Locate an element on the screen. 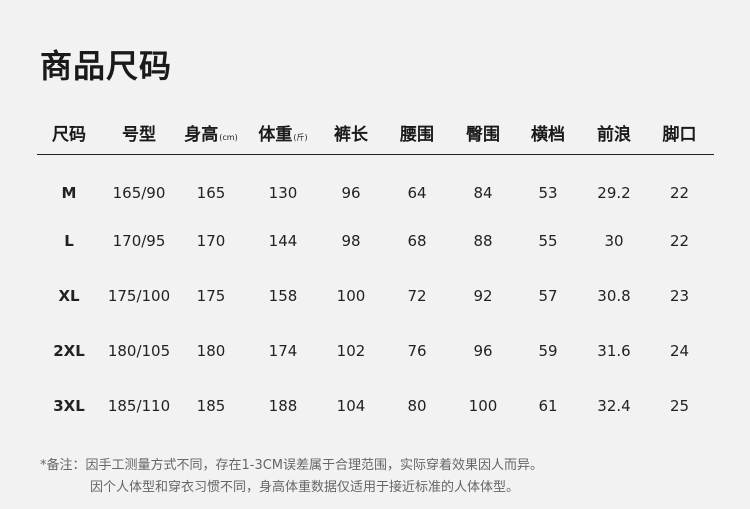 This screenshot has height=509, width=750. header-weight-unit: (斤) is located at coordinates (300, 137).